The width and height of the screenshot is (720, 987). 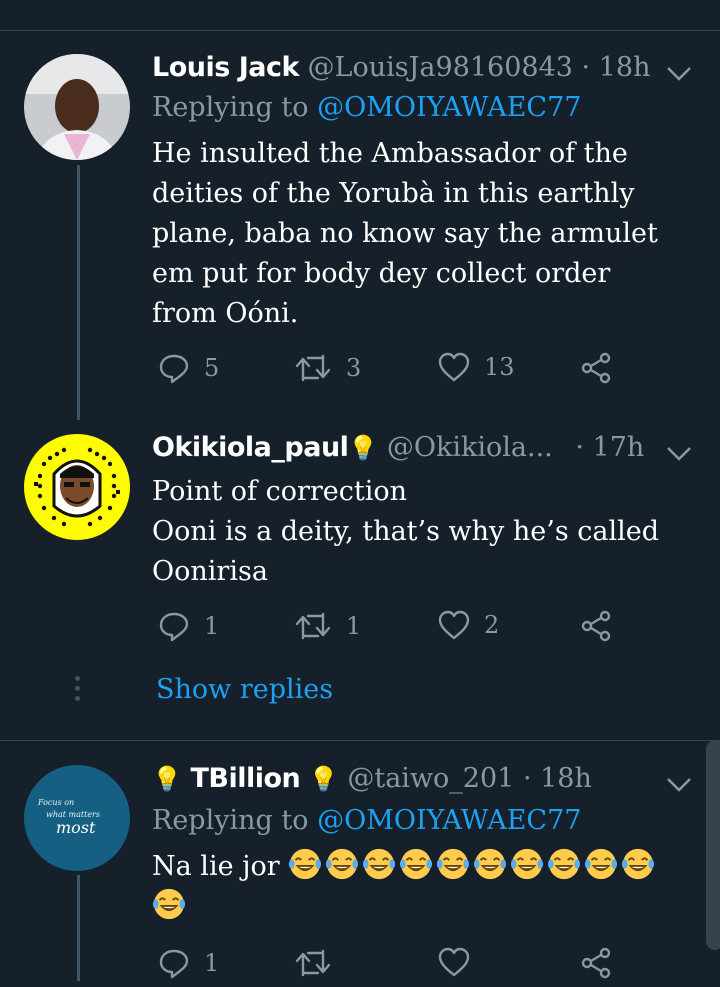 I want to click on display-name: Okikiola_paul, so click(x=250, y=447).